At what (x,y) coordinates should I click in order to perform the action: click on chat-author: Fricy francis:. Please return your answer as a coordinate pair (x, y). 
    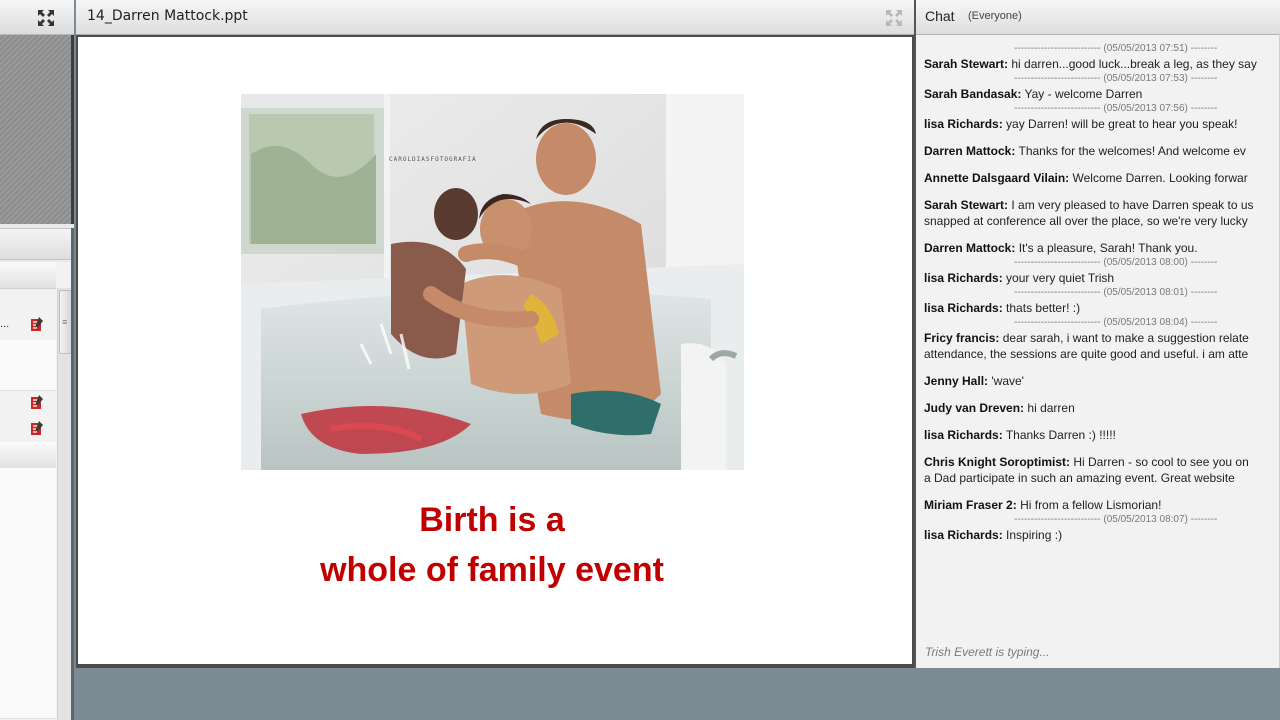
    Looking at the image, I should click on (962, 338).